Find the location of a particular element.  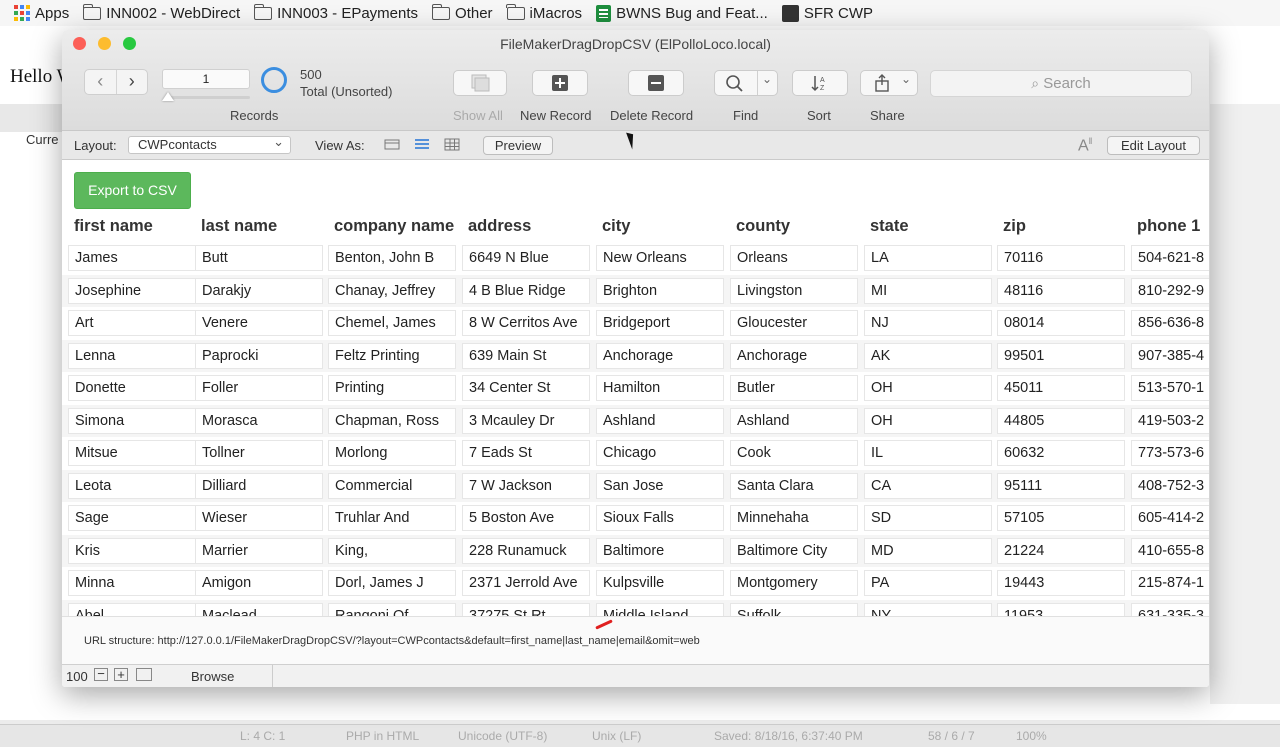

field-cell: IL is located at coordinates (928, 453).